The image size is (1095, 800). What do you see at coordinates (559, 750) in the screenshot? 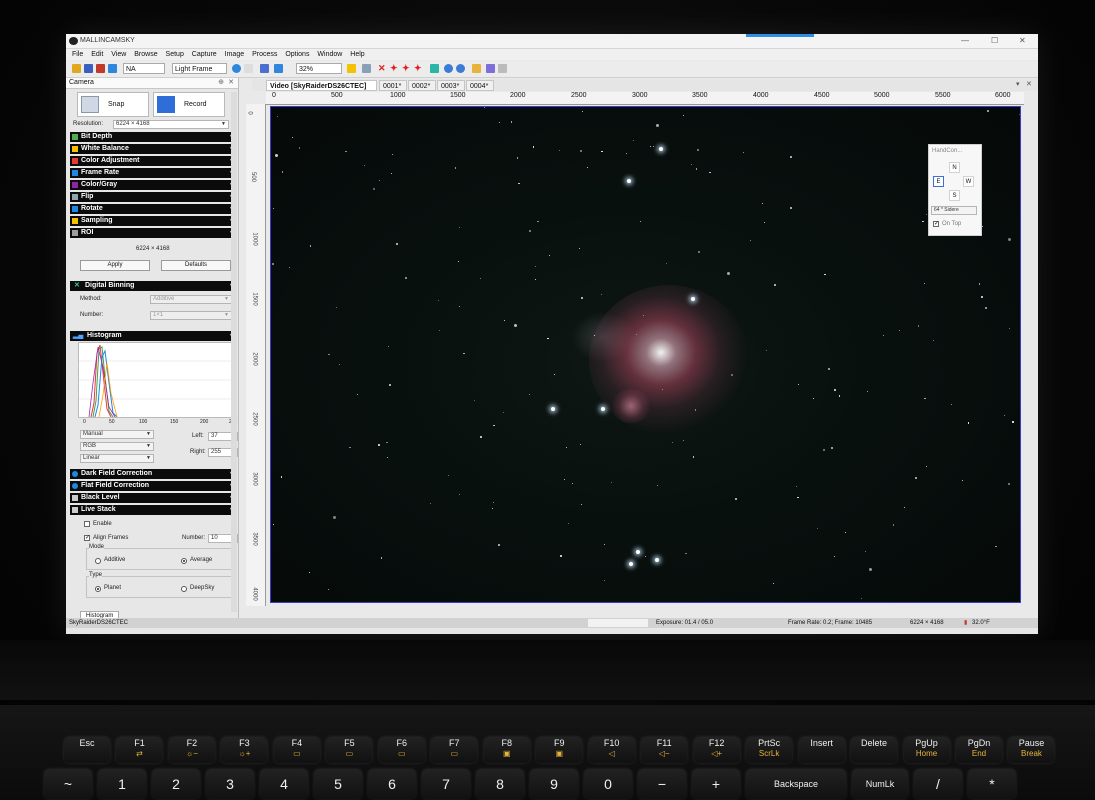
I see `key-f9: F9 ▣` at bounding box center [559, 750].